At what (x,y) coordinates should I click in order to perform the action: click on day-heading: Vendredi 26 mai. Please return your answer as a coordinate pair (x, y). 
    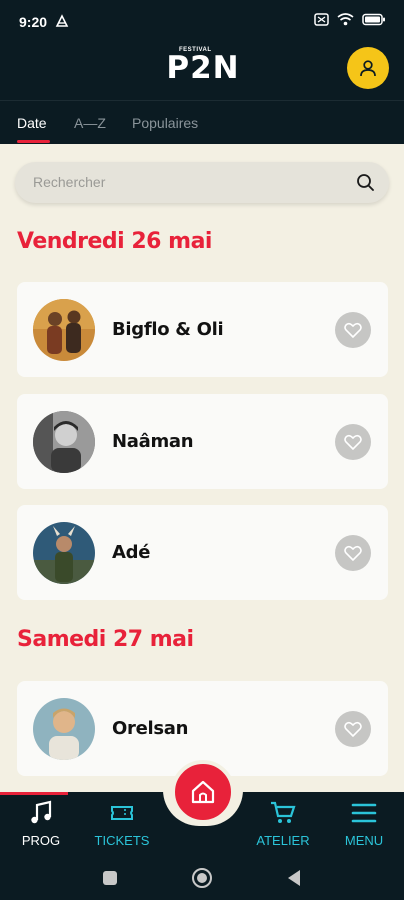
    Looking at the image, I should click on (114, 241).